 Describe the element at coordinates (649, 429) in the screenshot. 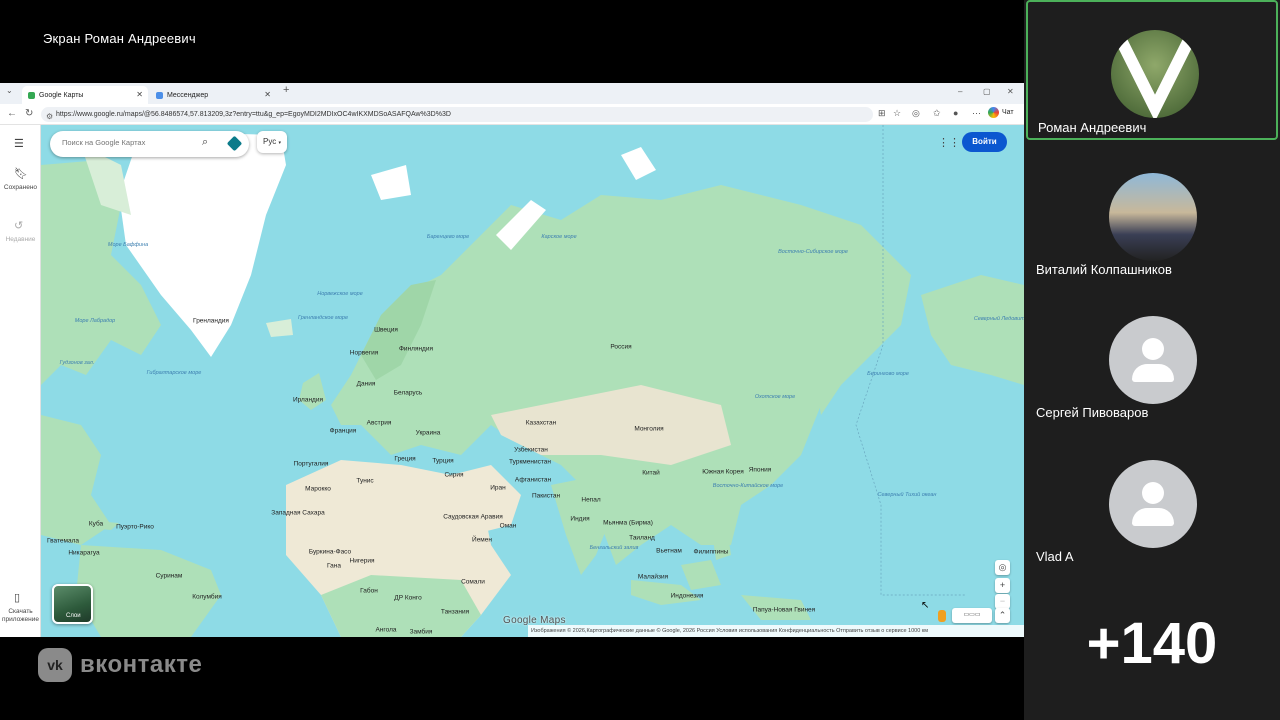

I see `map-country-label: Монголия` at that location.